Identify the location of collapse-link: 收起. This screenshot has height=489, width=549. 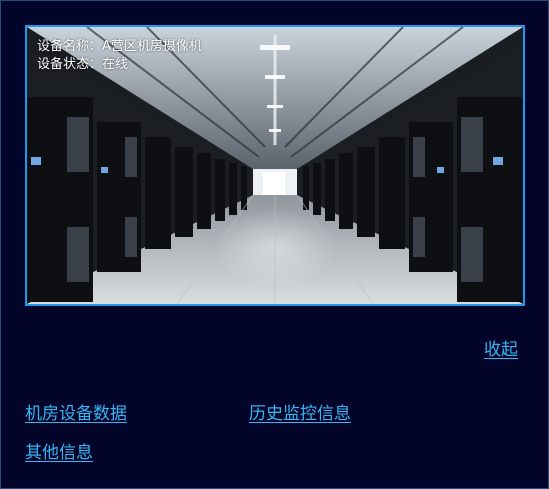
(501, 347).